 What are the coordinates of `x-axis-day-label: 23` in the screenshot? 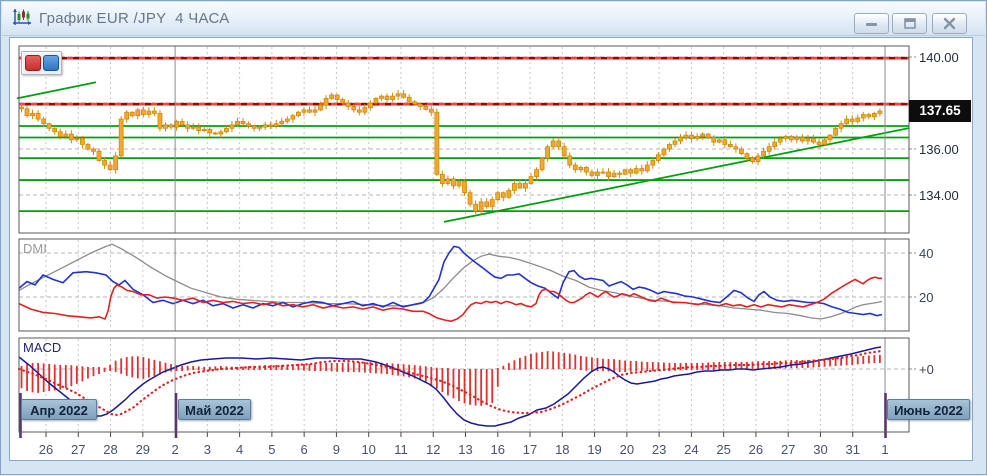 It's located at (659, 449).